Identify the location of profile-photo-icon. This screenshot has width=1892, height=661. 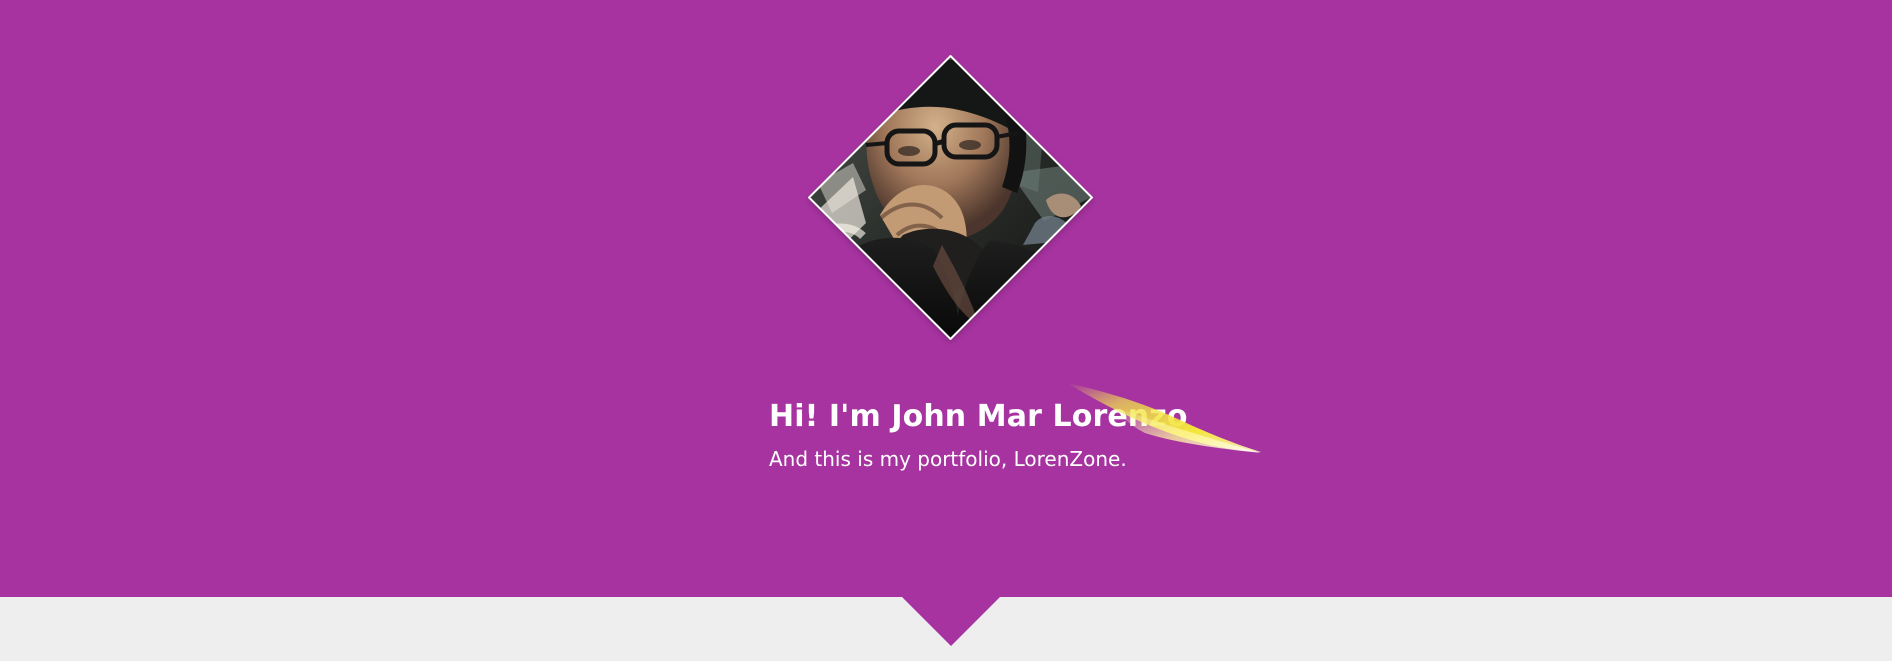
(950, 197).